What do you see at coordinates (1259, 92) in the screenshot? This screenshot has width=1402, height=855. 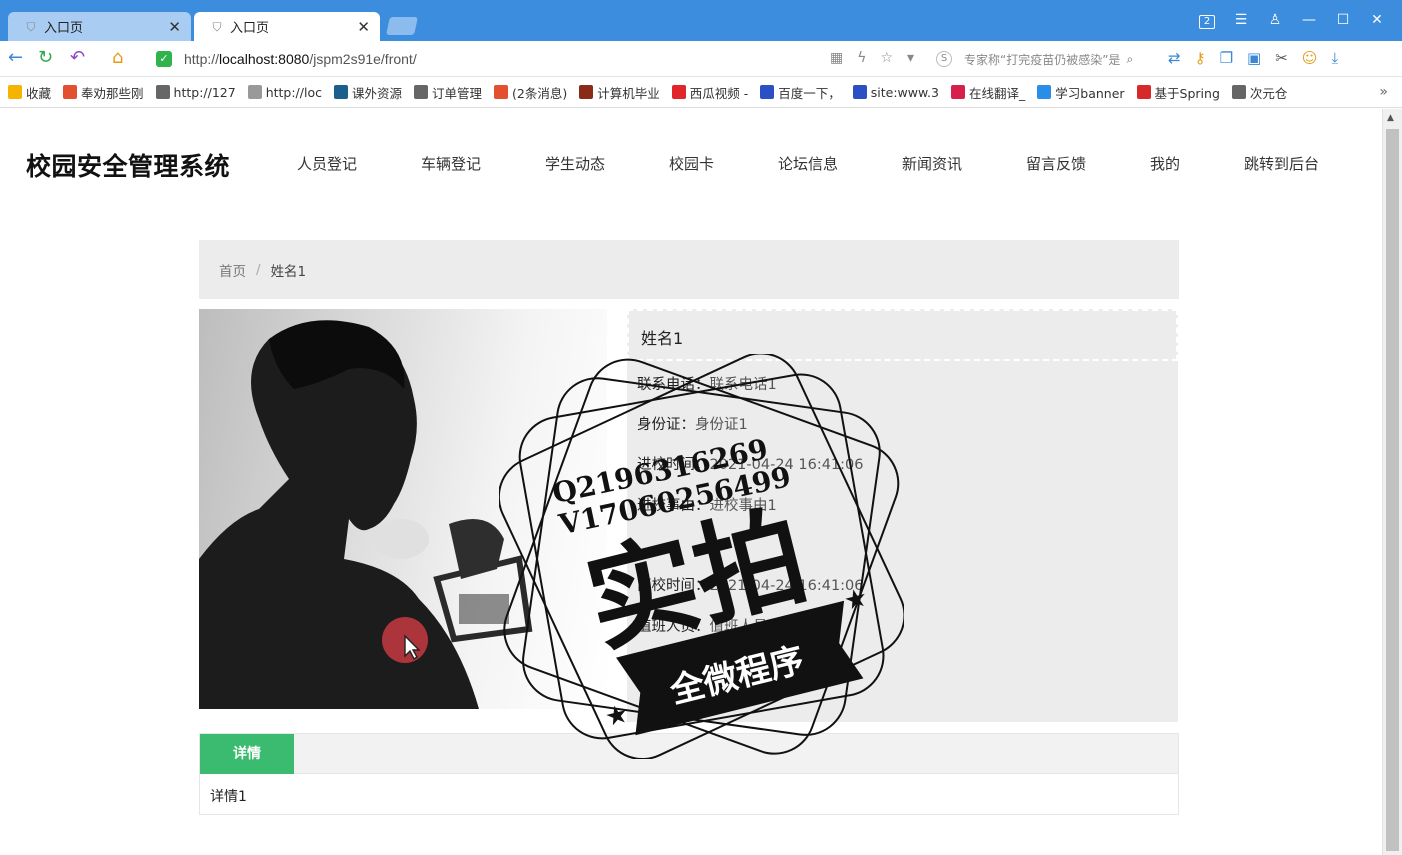 I see `bookmark-item: 次元仓` at bounding box center [1259, 92].